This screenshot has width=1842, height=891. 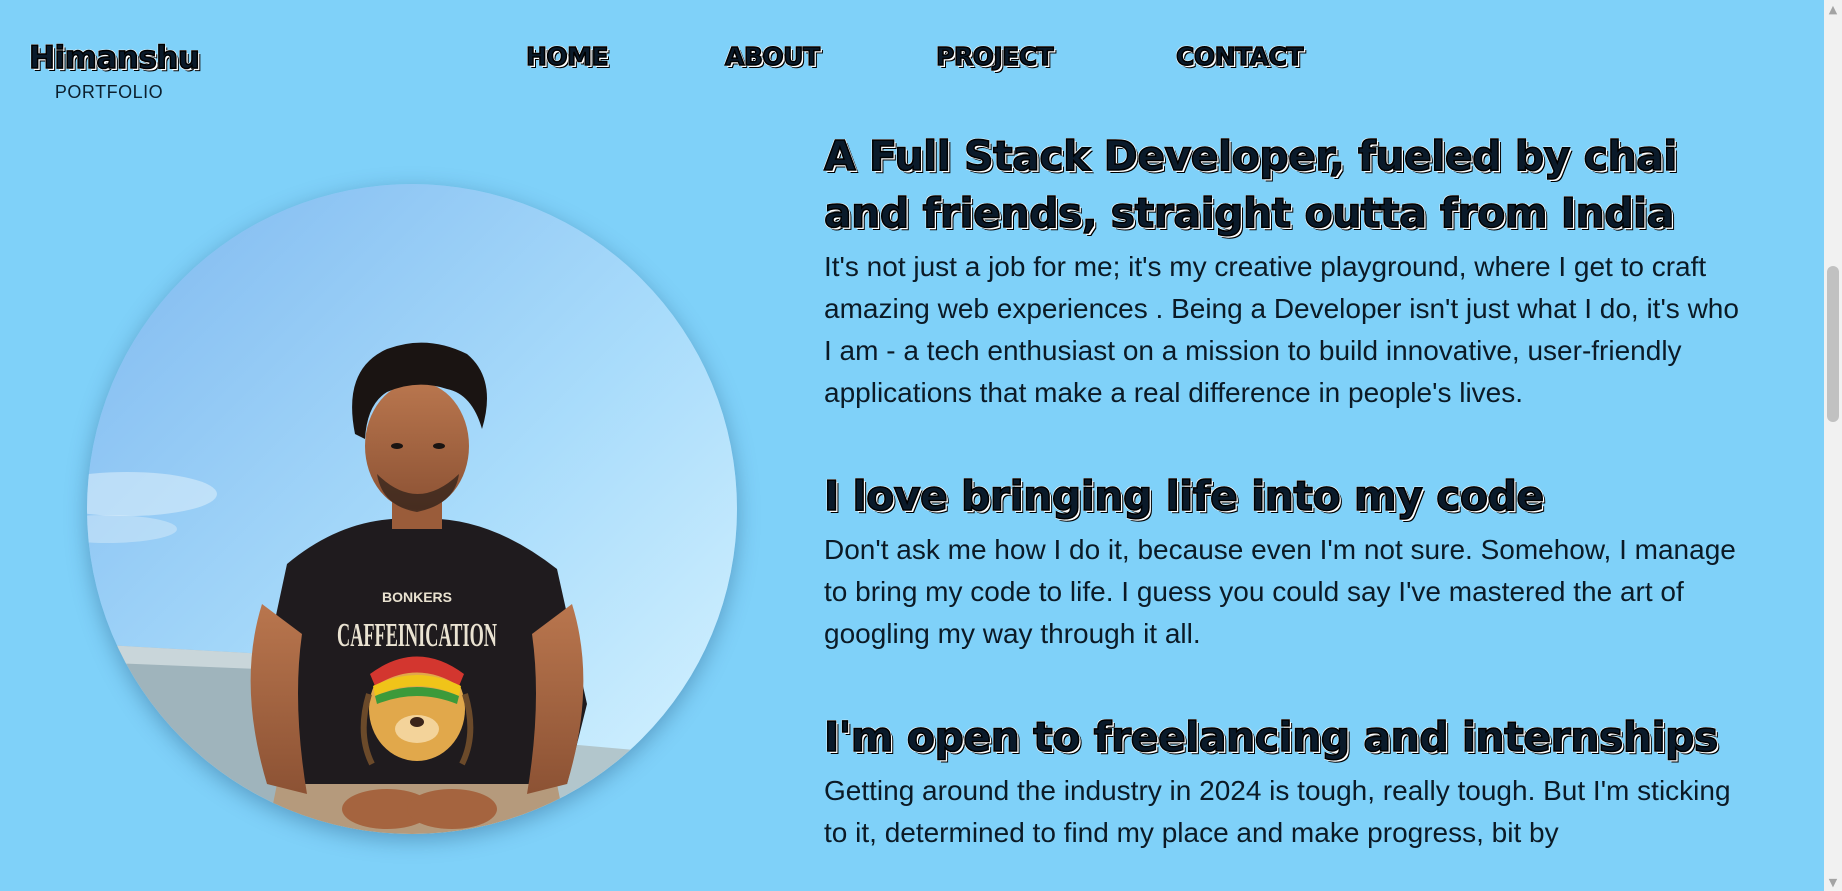 I want to click on section-code-heading: I love bringing life into my code, so click(x=1184, y=496).